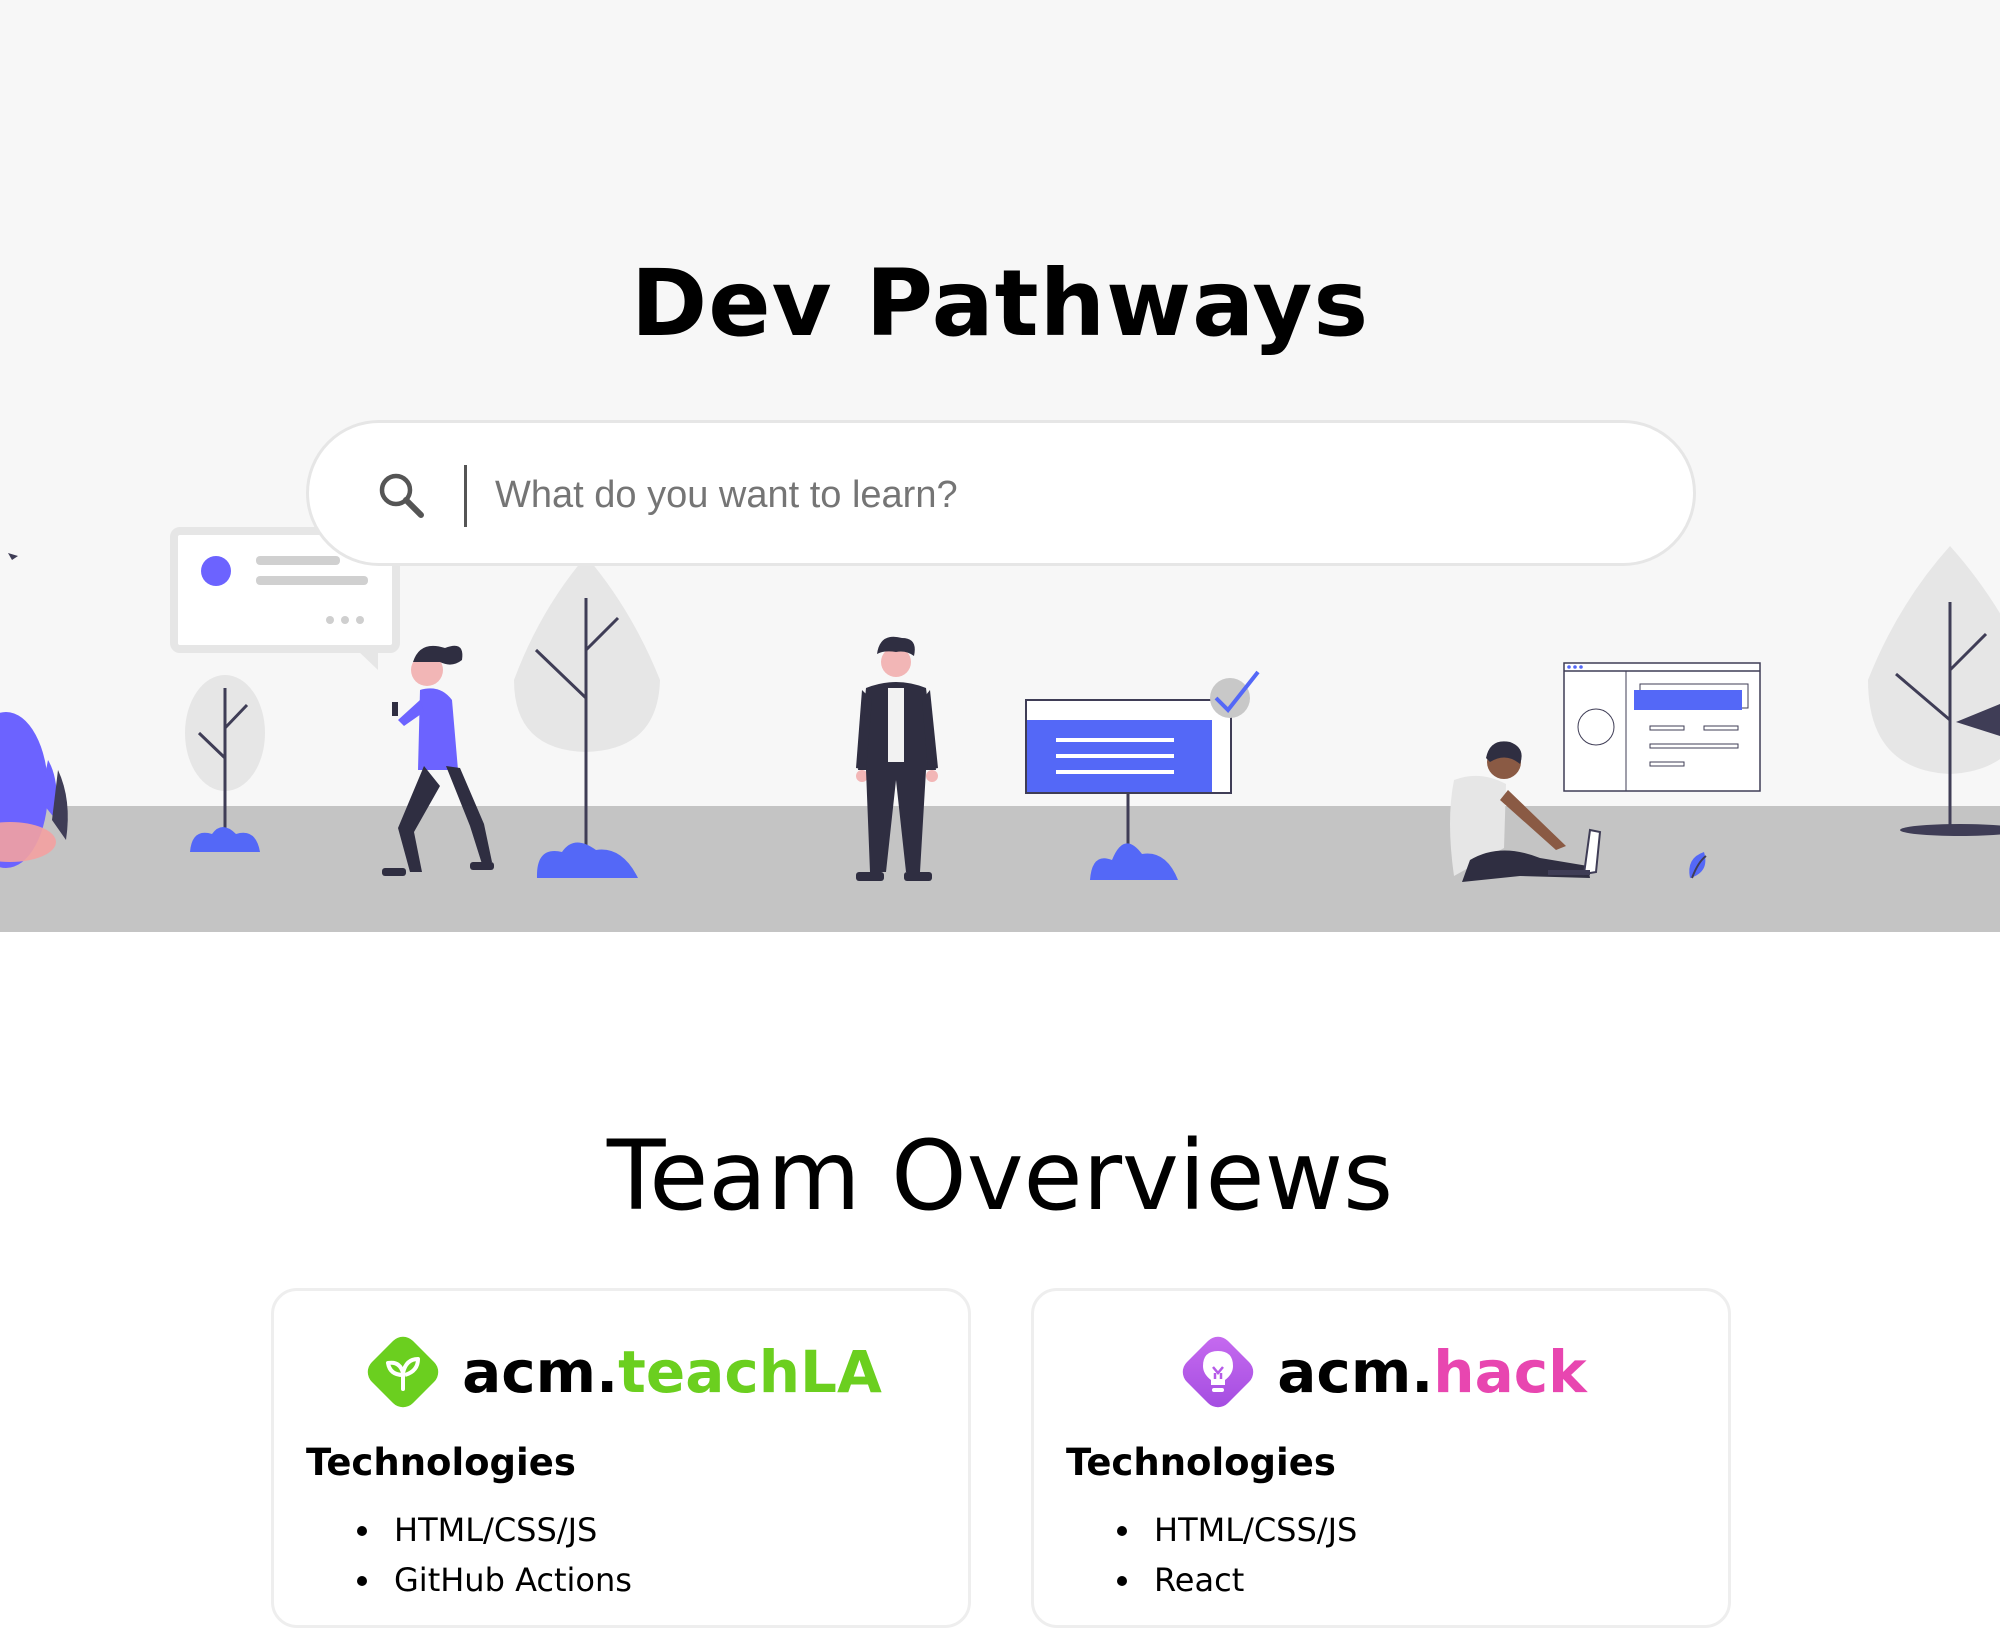 This screenshot has height=1628, width=2000. Describe the element at coordinates (1934, 691) in the screenshot. I see `big-tree-right` at that location.